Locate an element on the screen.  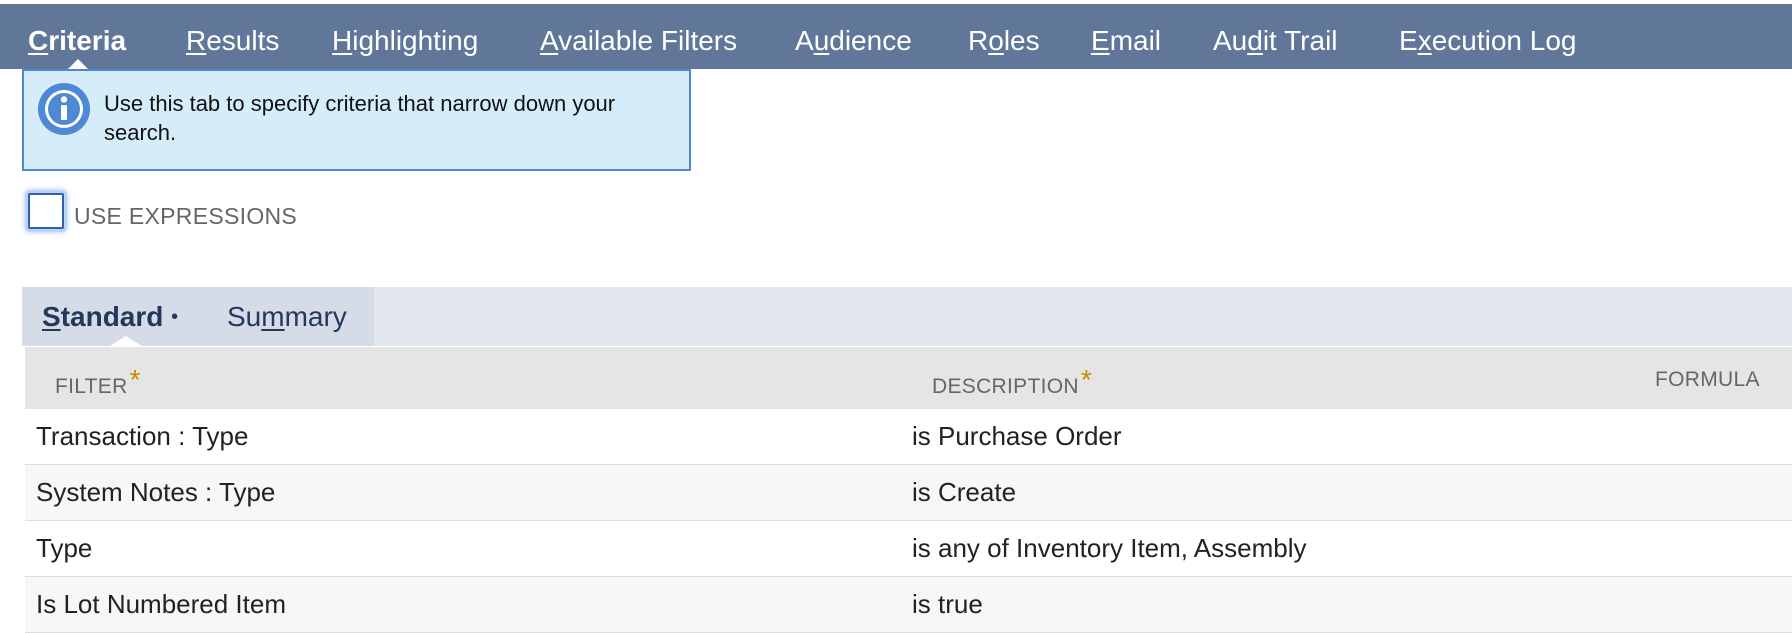
tab-audit-trail: Audit Trail is located at coordinates (1275, 41).